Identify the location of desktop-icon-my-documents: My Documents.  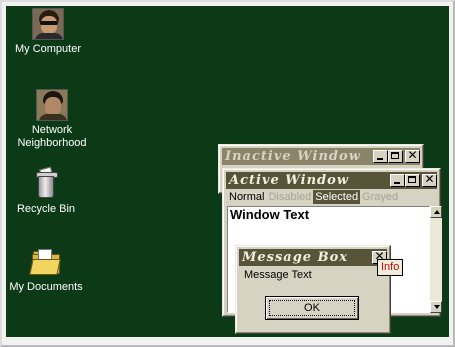
(46, 270).